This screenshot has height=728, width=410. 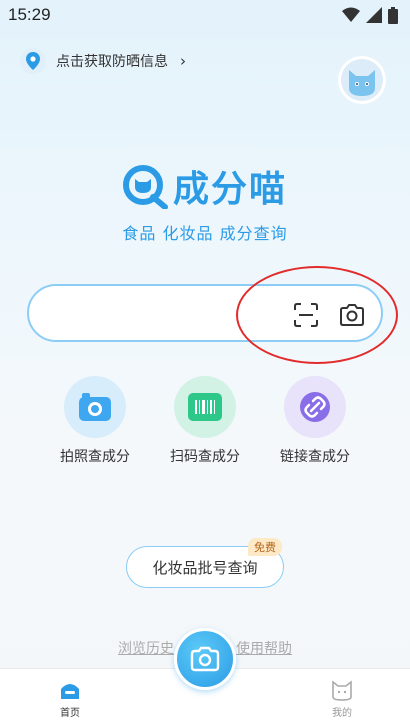 I want to click on barcode-search-button: 扫码查成分, so click(x=205, y=421).